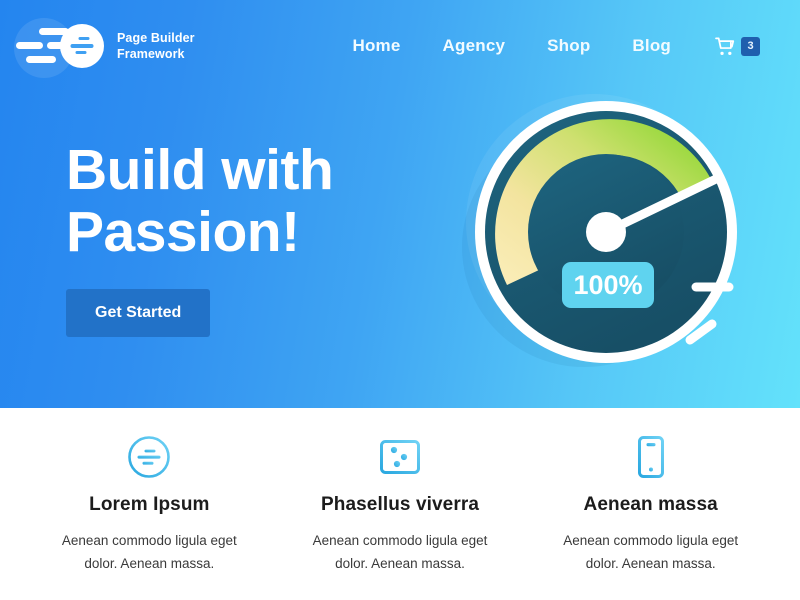 The image size is (800, 600). I want to click on nav-item-blog: Blog, so click(651, 46).